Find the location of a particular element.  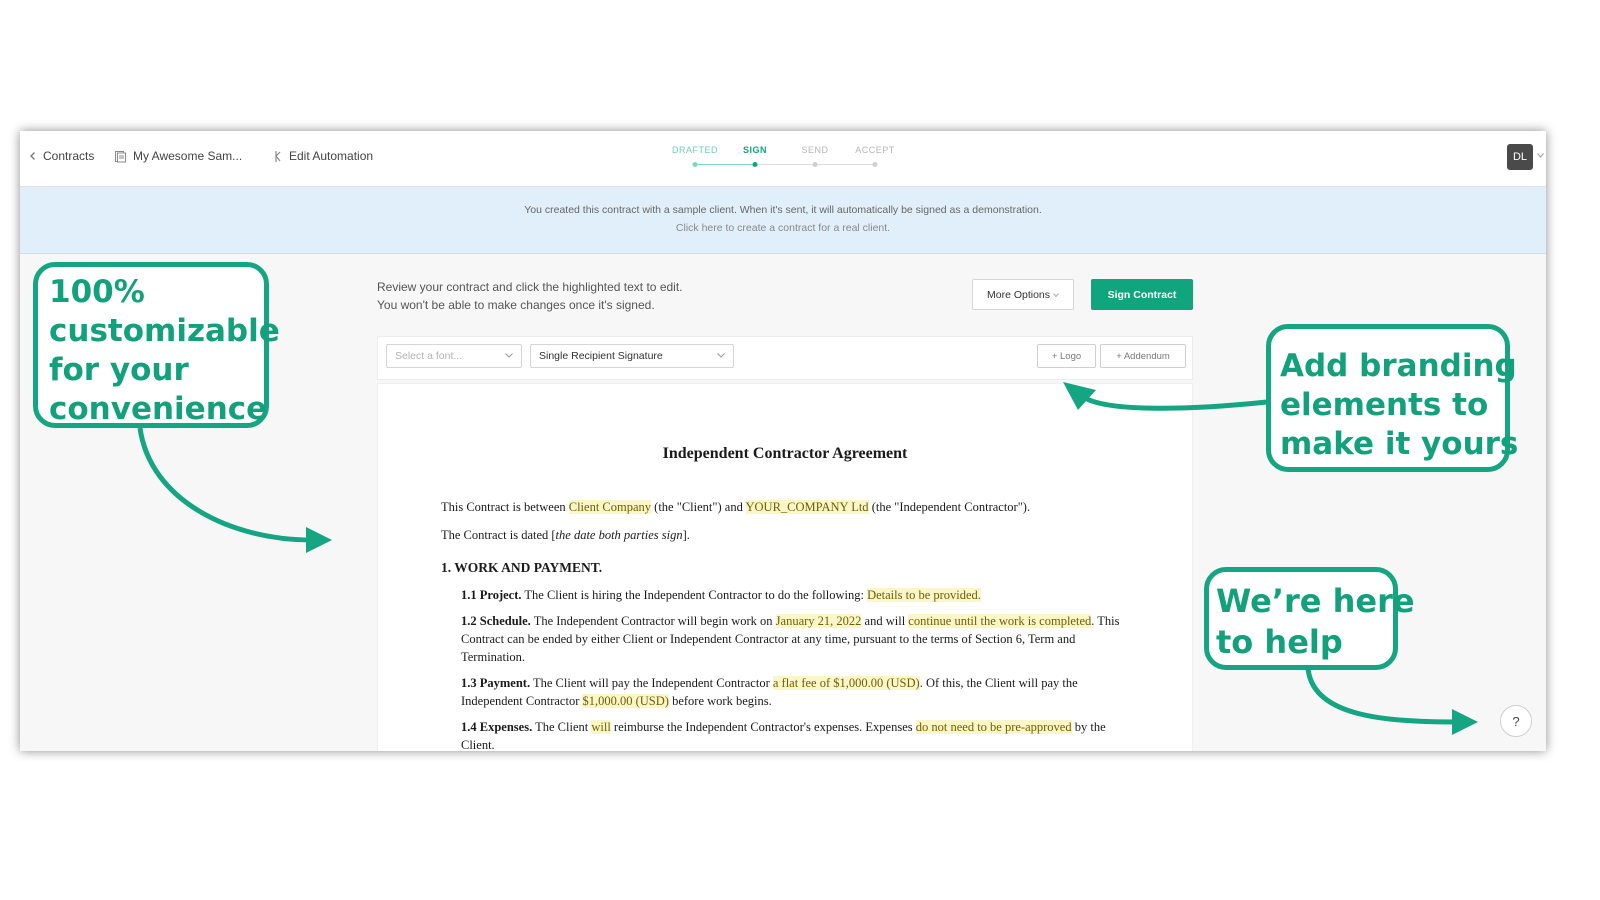

callout-line: customizable is located at coordinates (164, 331).